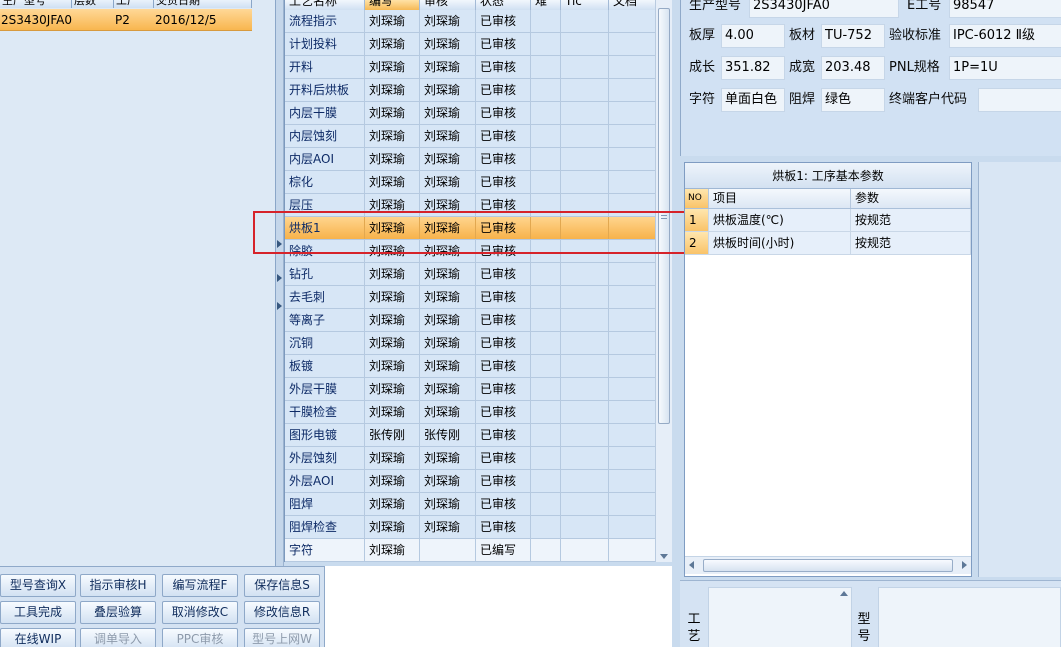 Image resolution: width=1061 pixels, height=647 pixels. I want to click on pane-splitter, so click(280, 283).